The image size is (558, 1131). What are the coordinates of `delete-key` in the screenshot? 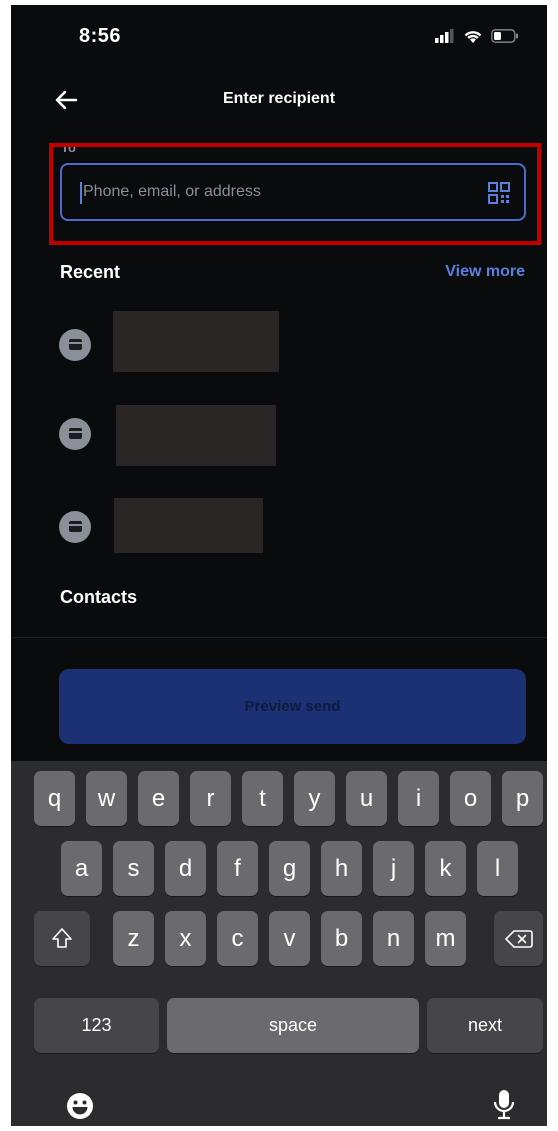 It's located at (518, 938).